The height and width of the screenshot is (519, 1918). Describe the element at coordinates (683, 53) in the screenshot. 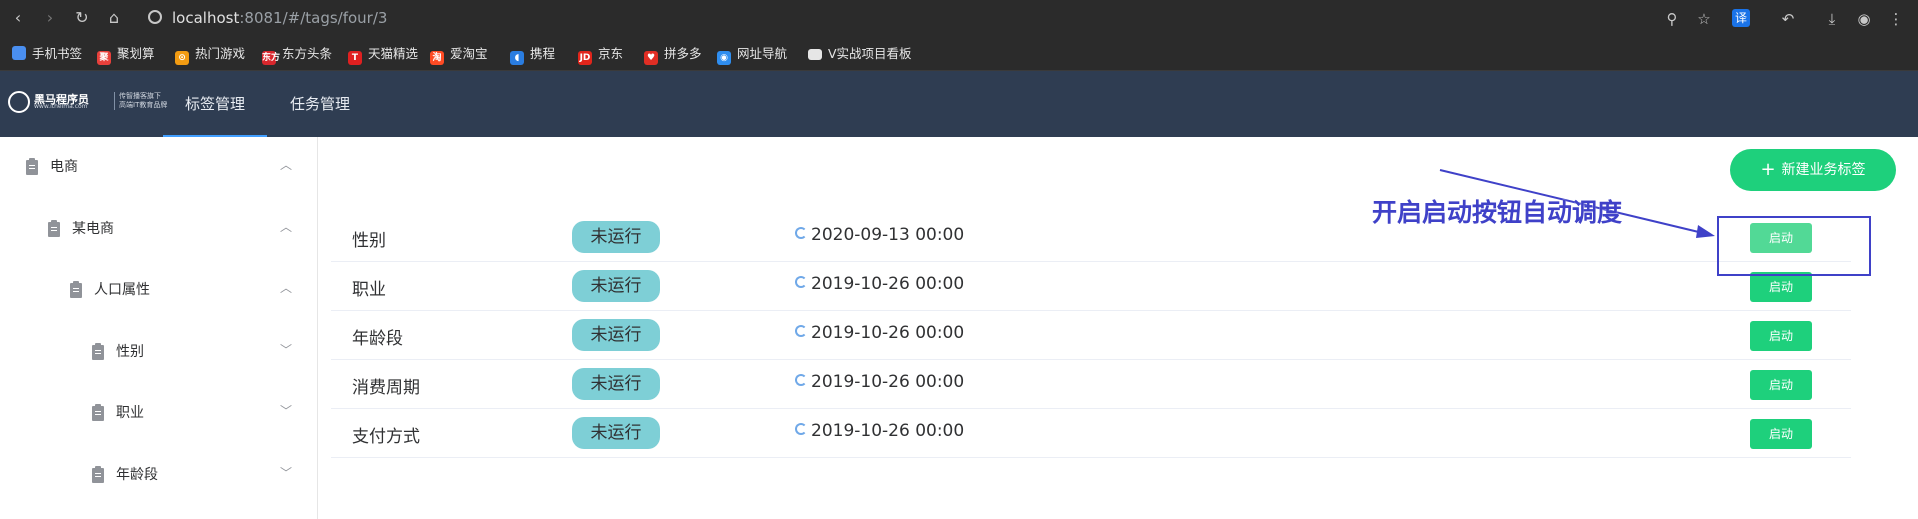

I see `bookmark-label: 拼多多` at that location.